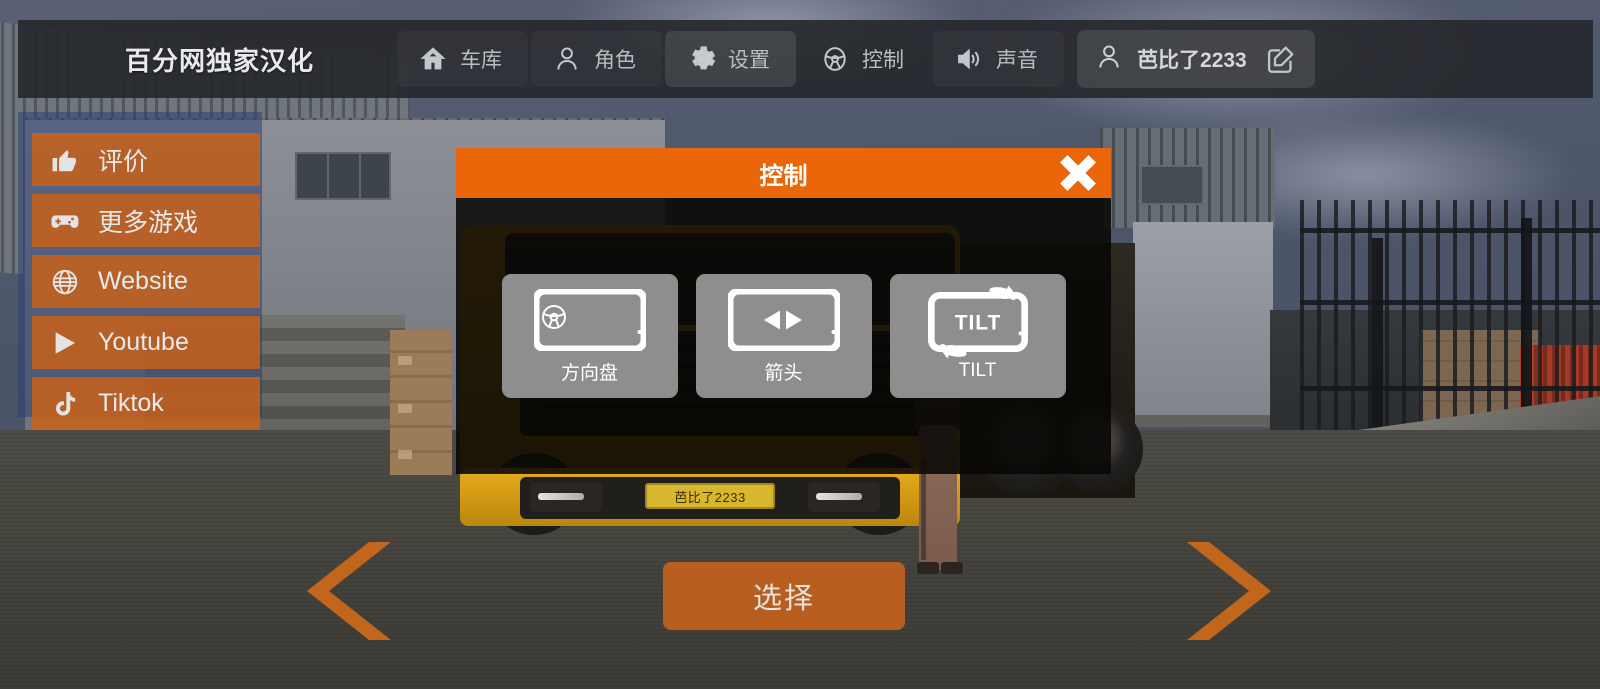 This screenshot has height=689, width=1600. Describe the element at coordinates (1229, 591) in the screenshot. I see `chevron-right-icon` at that location.